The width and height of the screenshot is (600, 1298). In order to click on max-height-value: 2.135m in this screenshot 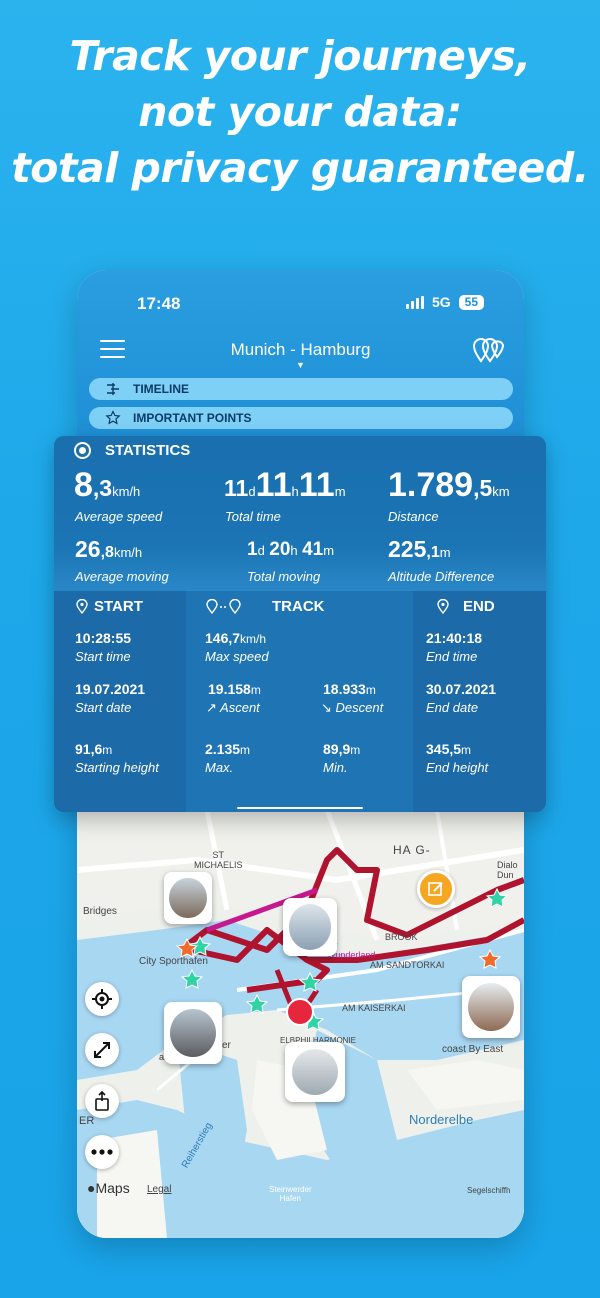, I will do `click(228, 749)`.